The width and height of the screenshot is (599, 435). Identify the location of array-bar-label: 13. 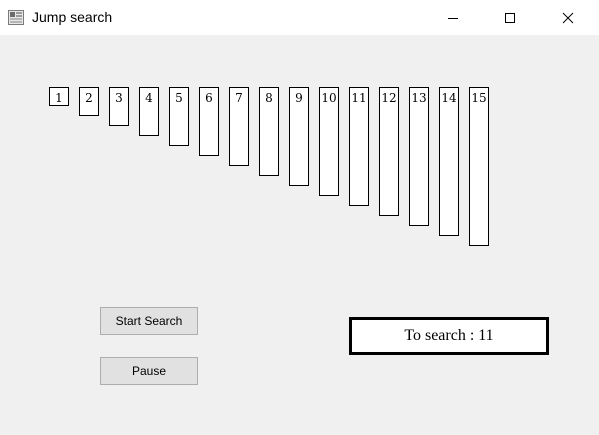
(419, 98).